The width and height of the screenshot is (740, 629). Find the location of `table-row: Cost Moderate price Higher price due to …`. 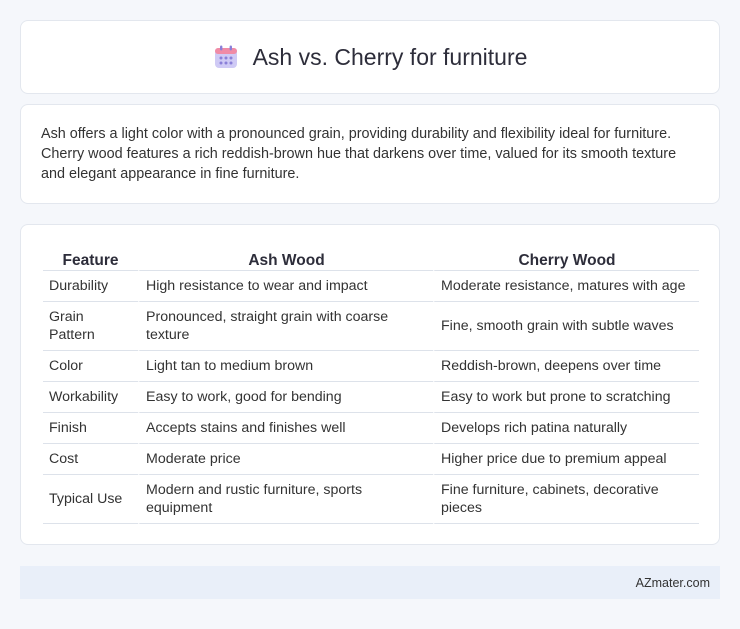

table-row: Cost Moderate price Higher price due to … is located at coordinates (371, 459).